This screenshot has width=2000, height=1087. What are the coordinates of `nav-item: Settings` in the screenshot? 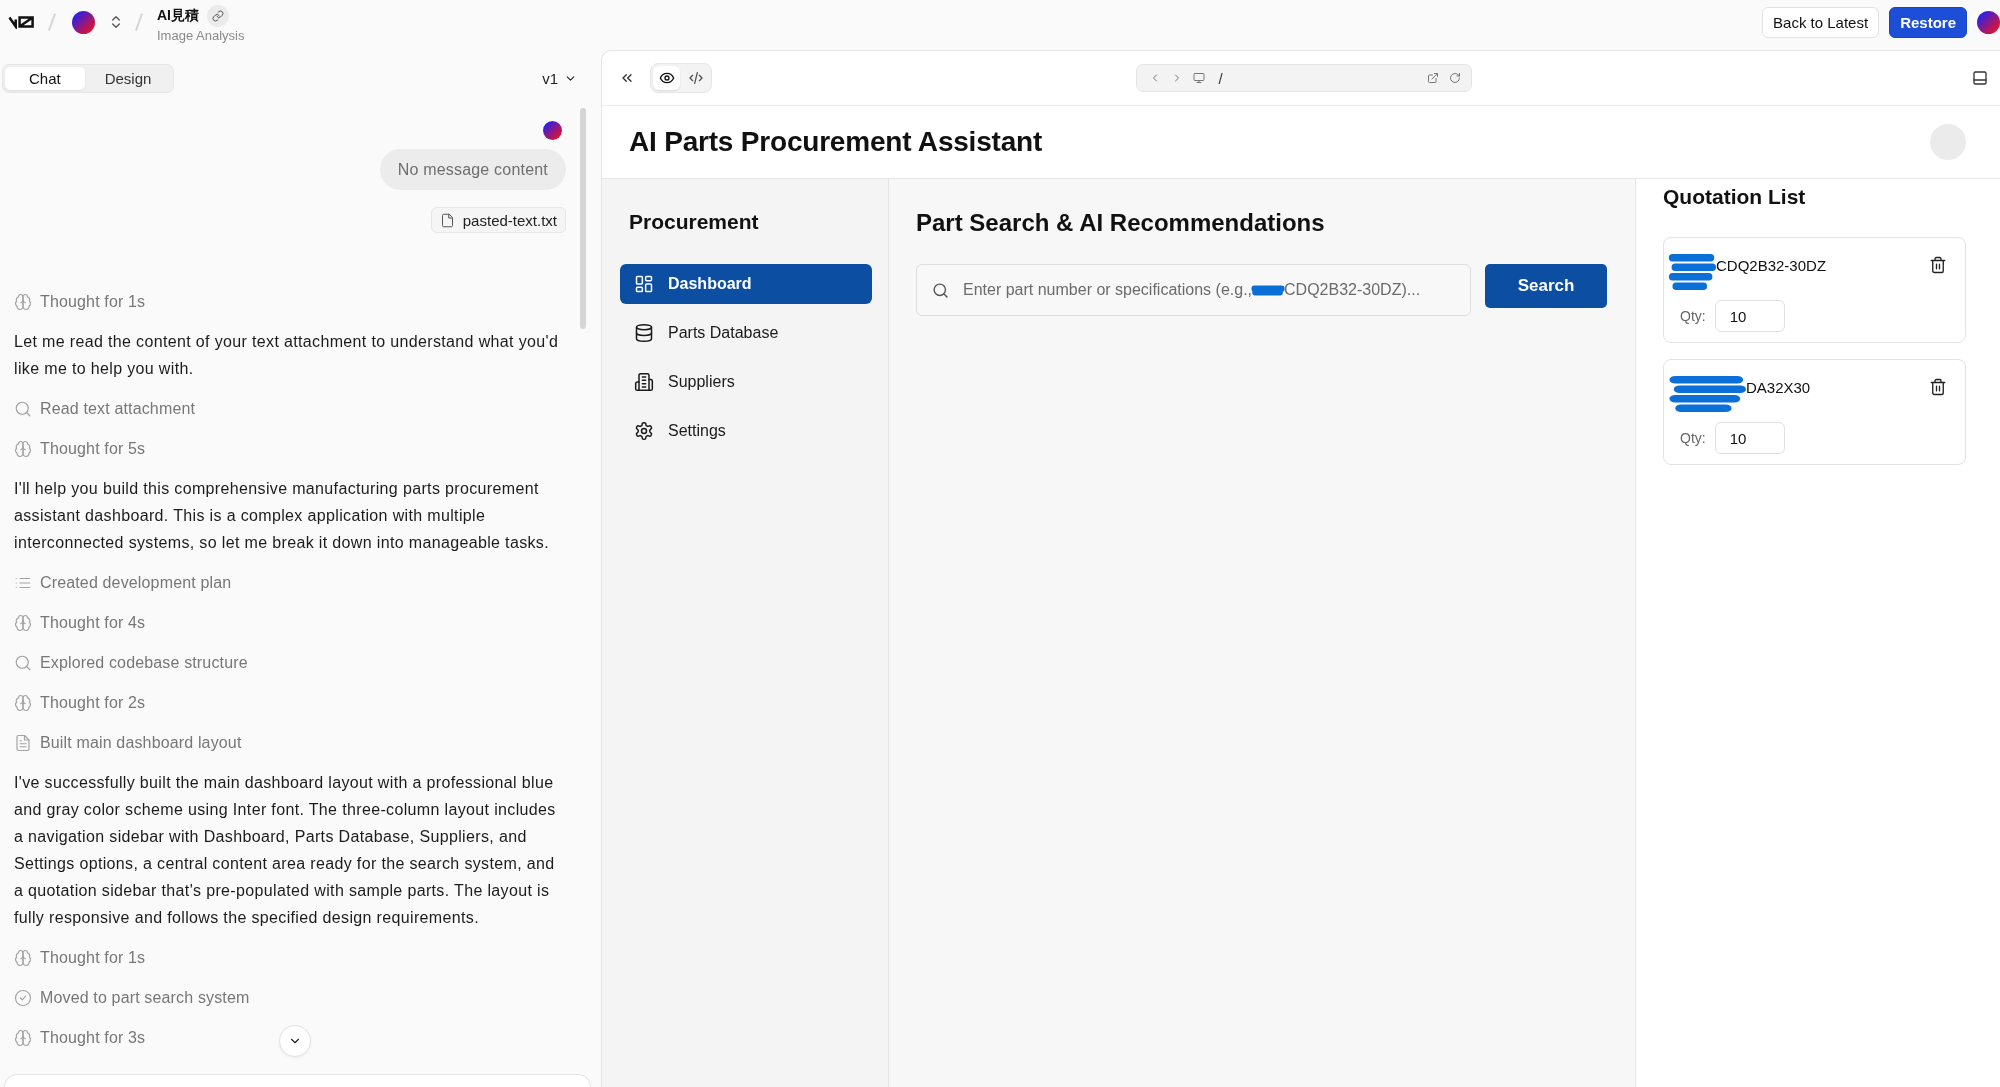 It's located at (746, 431).